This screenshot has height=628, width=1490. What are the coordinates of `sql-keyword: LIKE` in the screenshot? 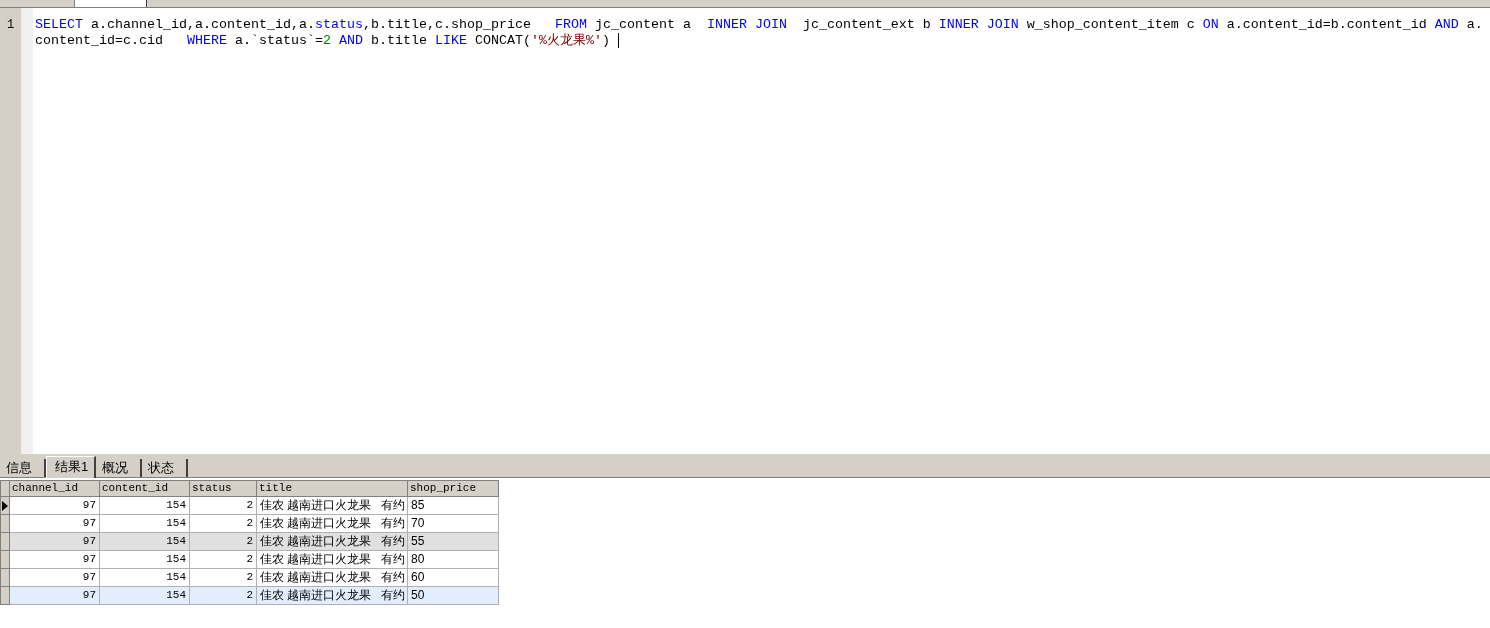 It's located at (450, 41).